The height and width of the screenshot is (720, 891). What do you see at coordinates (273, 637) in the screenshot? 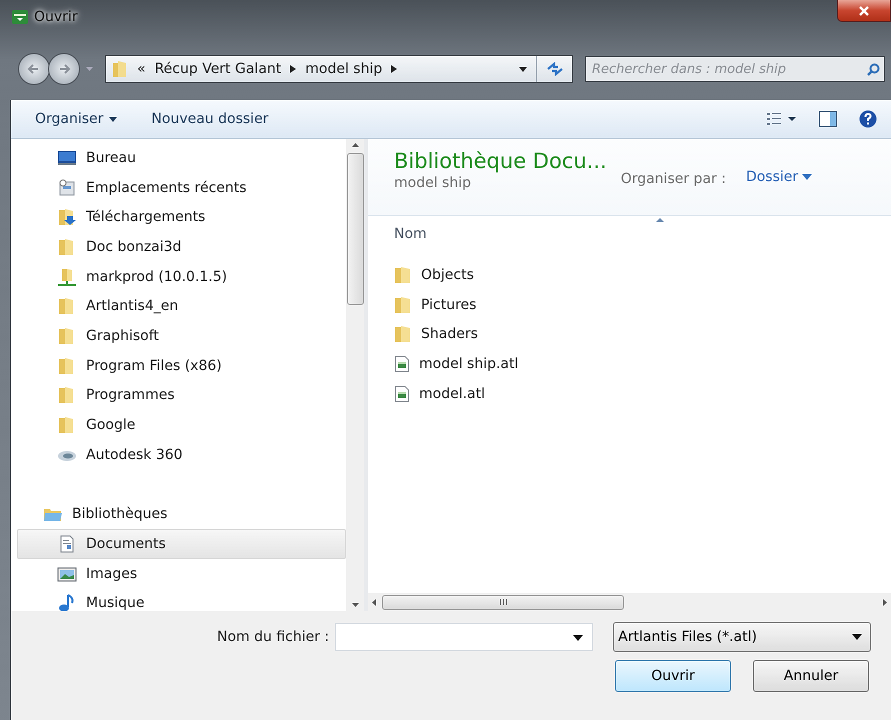
I see `file-name-label: Nom du fichier :` at bounding box center [273, 637].